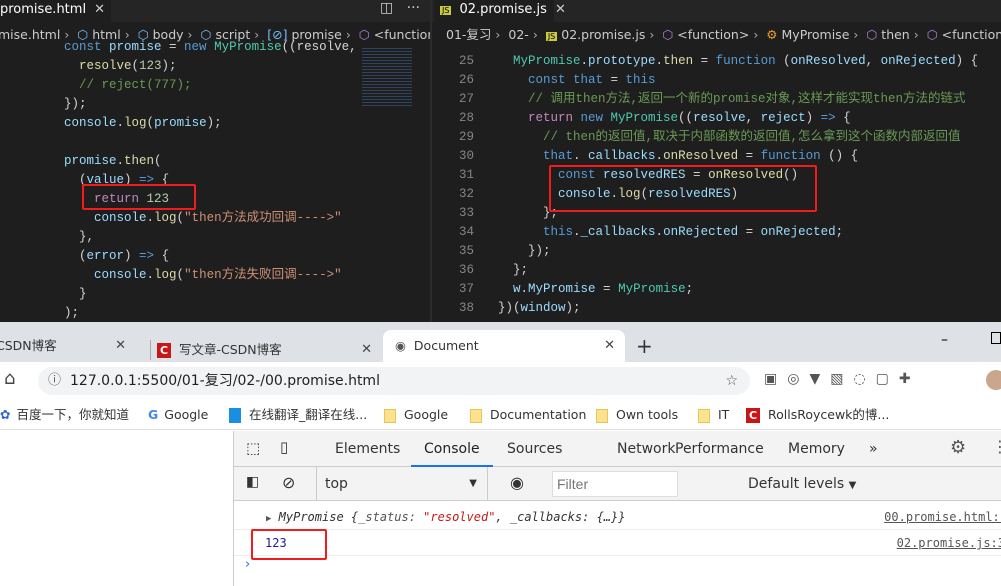  I want to click on browser-tab-active: ◉ Document ✕, so click(504, 346).